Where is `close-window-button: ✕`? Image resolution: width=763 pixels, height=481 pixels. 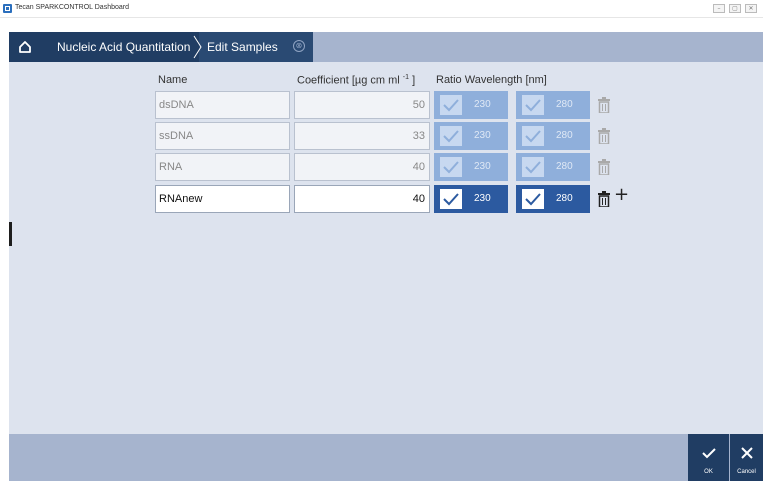
close-window-button: ✕ is located at coordinates (751, 8).